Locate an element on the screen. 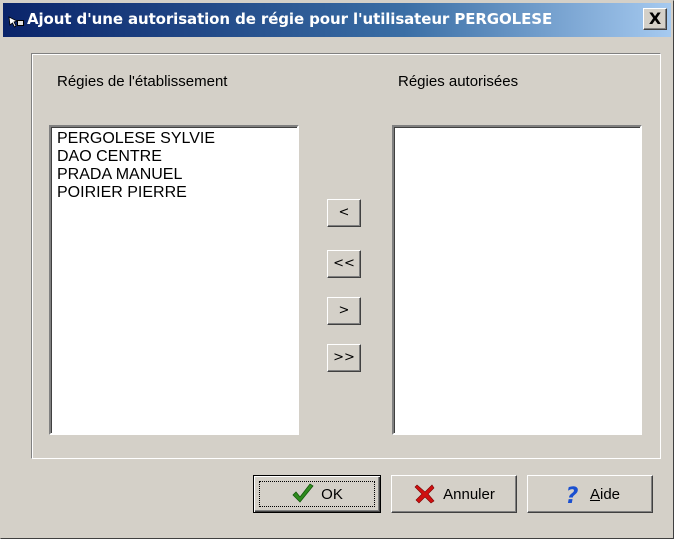  help-label: Aide is located at coordinates (605, 494).